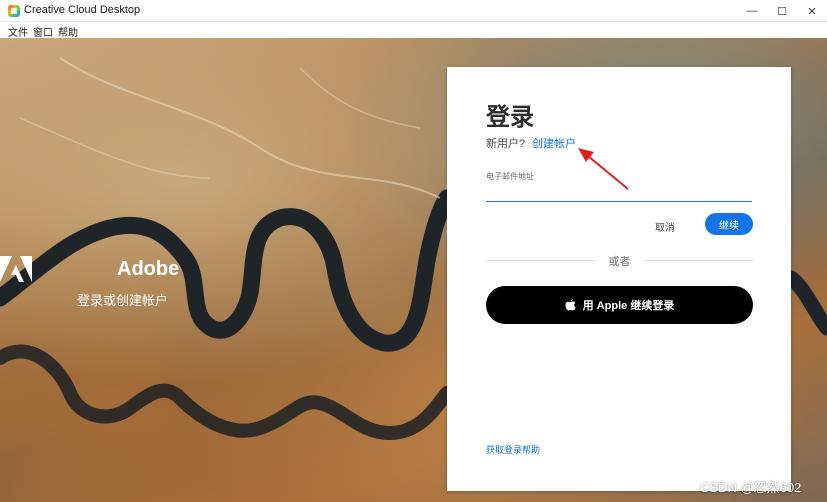 The image size is (827, 502). What do you see at coordinates (123, 300) in the screenshot?
I see `branding-tagline: 登录或创建帐户` at bounding box center [123, 300].